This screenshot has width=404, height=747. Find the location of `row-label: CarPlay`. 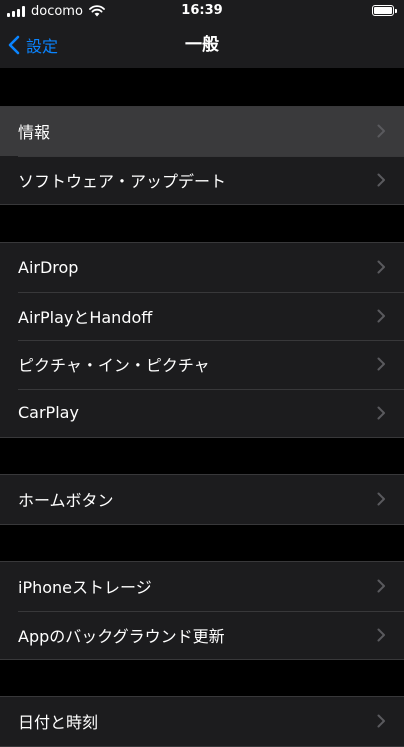

row-label: CarPlay is located at coordinates (48, 413).